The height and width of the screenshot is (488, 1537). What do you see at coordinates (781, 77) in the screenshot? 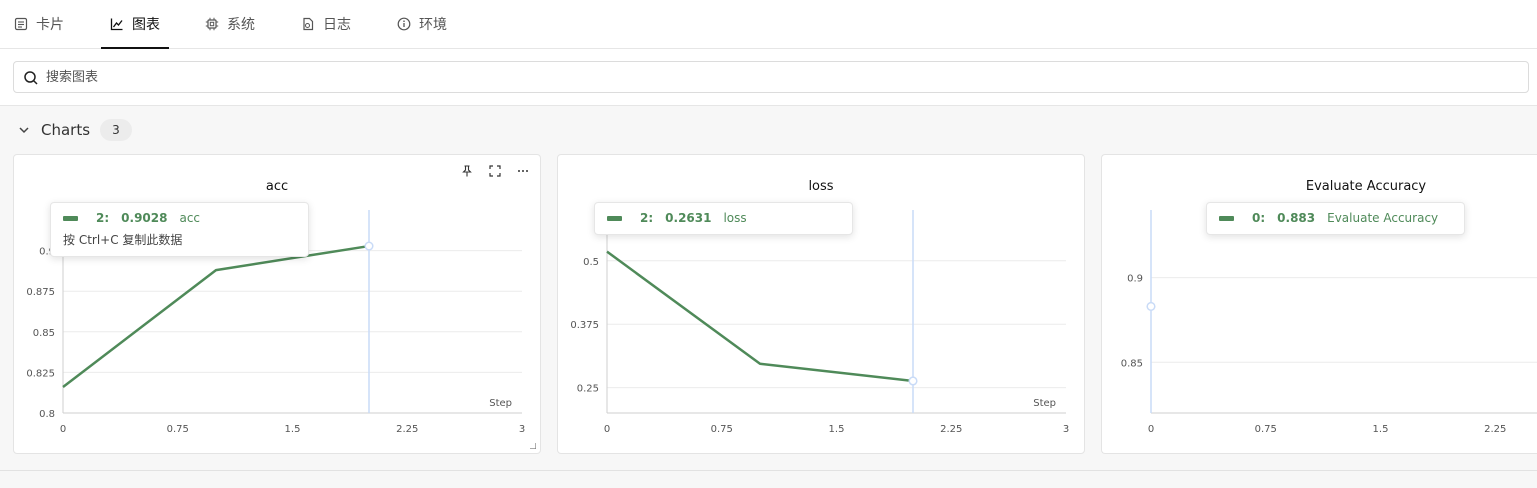
I see `search-input` at bounding box center [781, 77].